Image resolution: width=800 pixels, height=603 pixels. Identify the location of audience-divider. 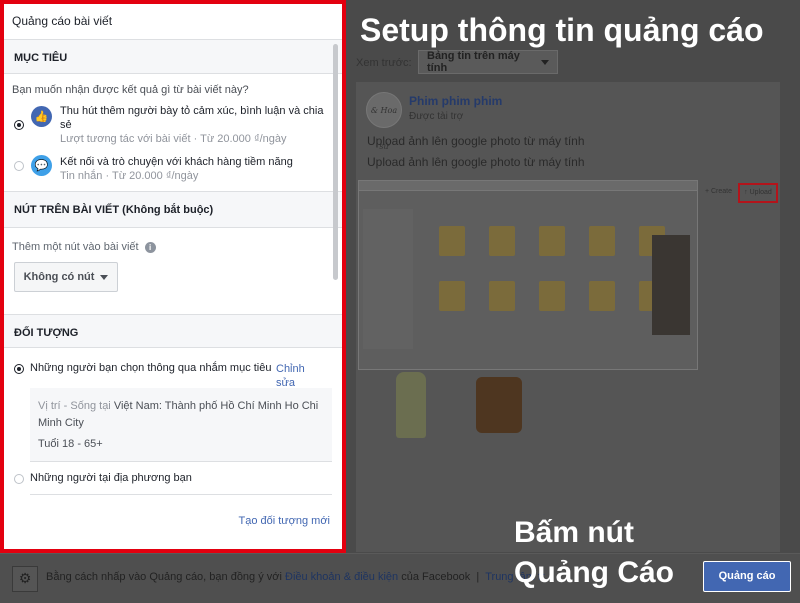
(181, 461).